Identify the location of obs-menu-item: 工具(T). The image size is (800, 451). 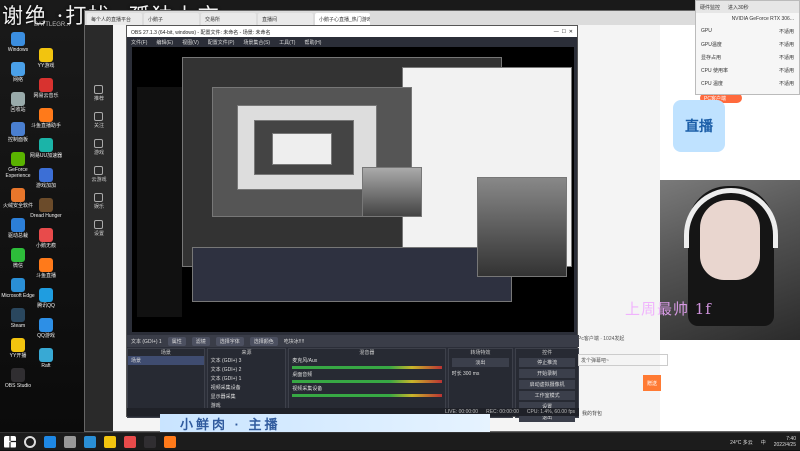
(287, 42).